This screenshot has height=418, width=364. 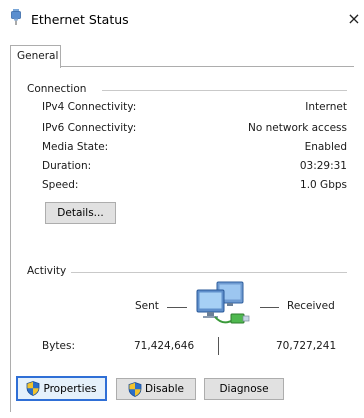 What do you see at coordinates (182, 17) in the screenshot?
I see `title-bar: Ethernet Status ×` at bounding box center [182, 17].